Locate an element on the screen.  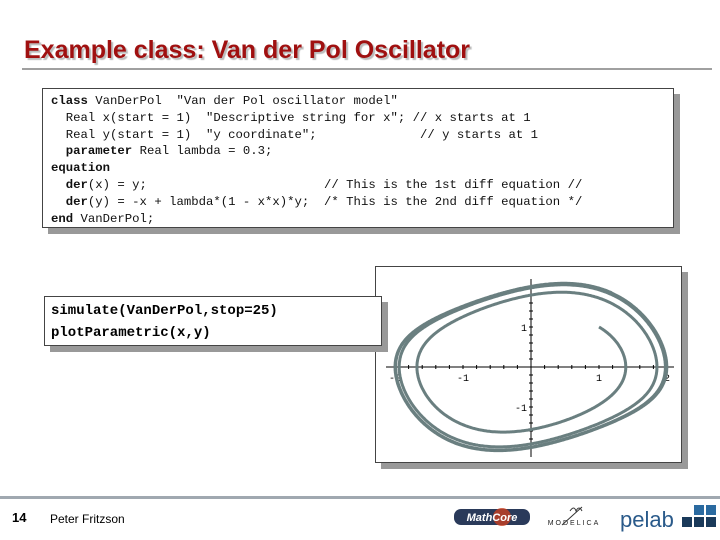
x-tick-label: 1 is located at coordinates (599, 379).